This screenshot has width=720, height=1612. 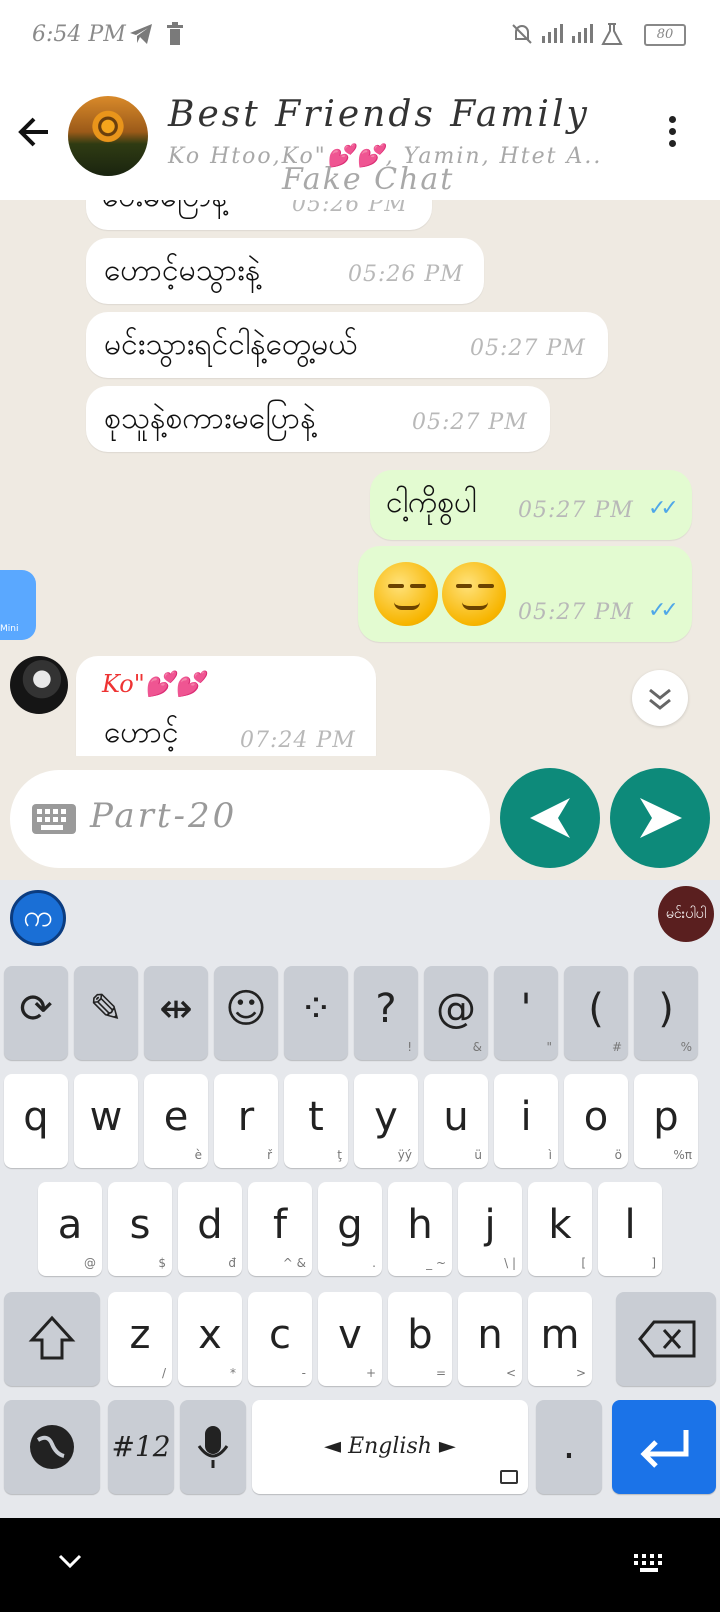 I want to click on shift-key, so click(x=52, y=1339).